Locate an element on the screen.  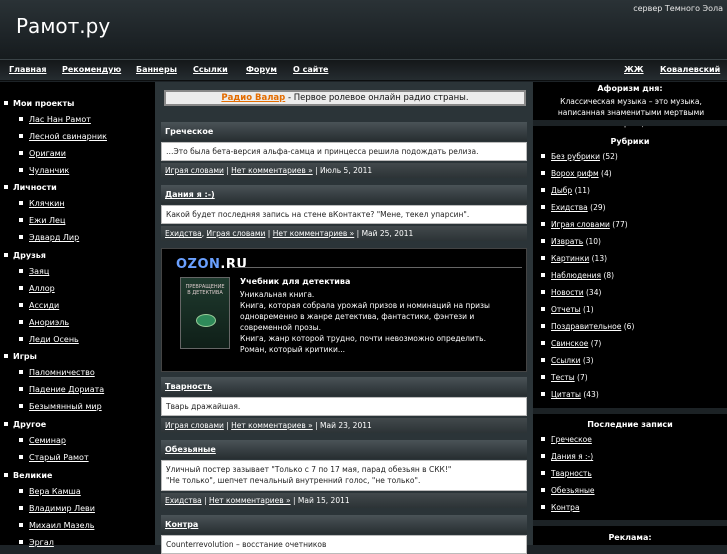
link-old-ramot: Старый Рамот is located at coordinates (54, 457).